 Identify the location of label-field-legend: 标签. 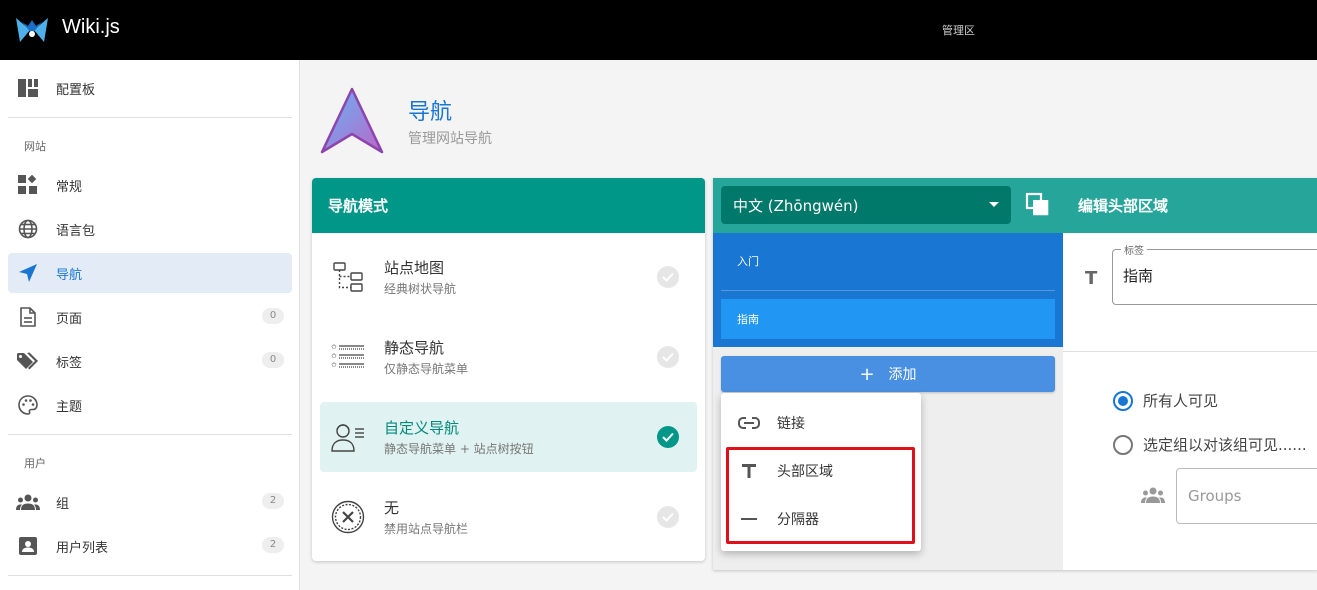
(1134, 249).